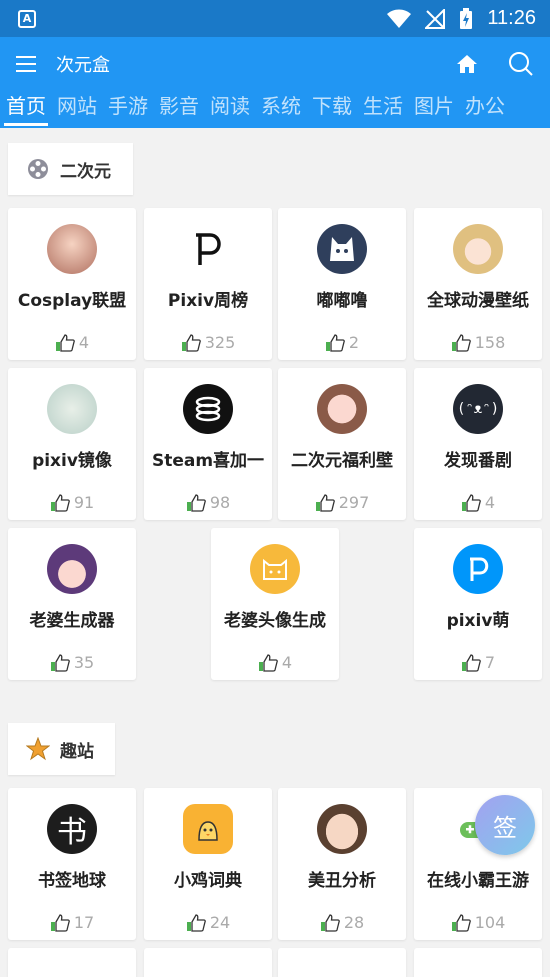 This screenshot has height=977, width=550. What do you see at coordinates (478, 444) in the screenshot?
I see `site-card: (ᵔᴥᵔ) 发现番剧 4` at bounding box center [478, 444].